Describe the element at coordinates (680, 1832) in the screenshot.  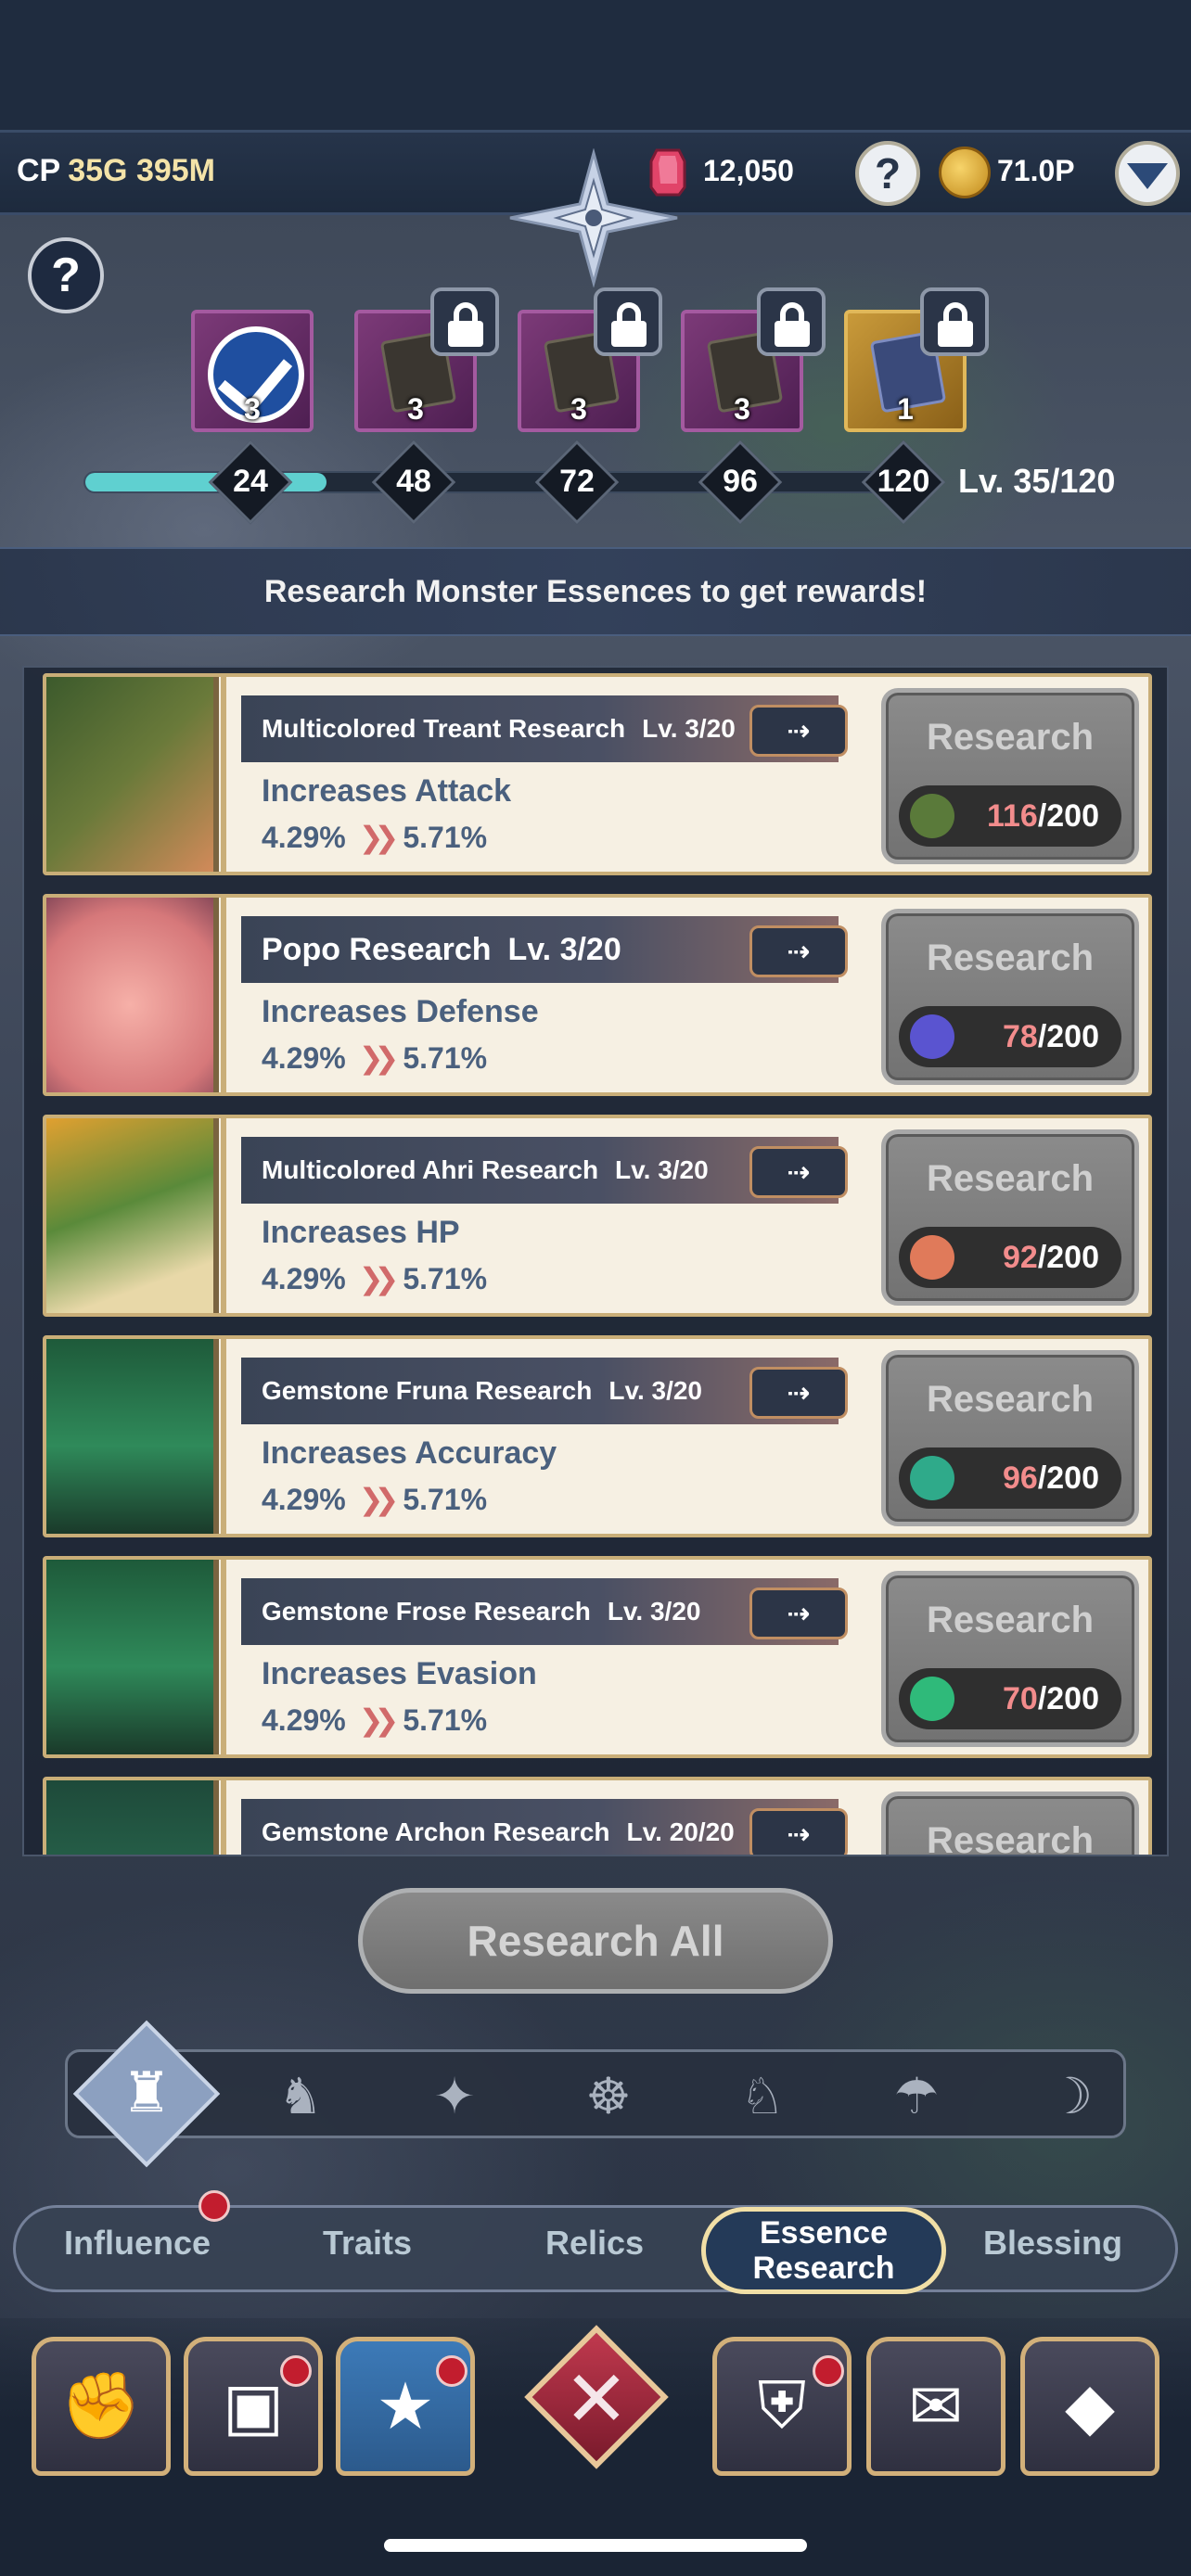
I see `research-level-label: Lv. 20/20` at that location.